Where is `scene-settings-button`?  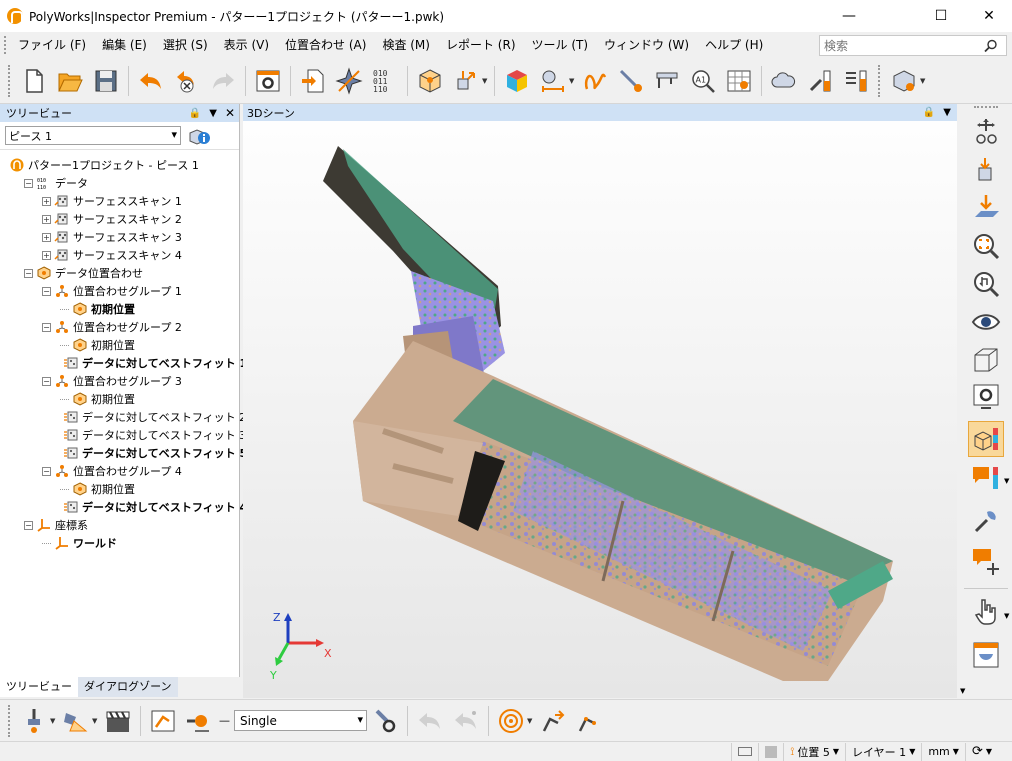 scene-settings-button is located at coordinates (986, 397).